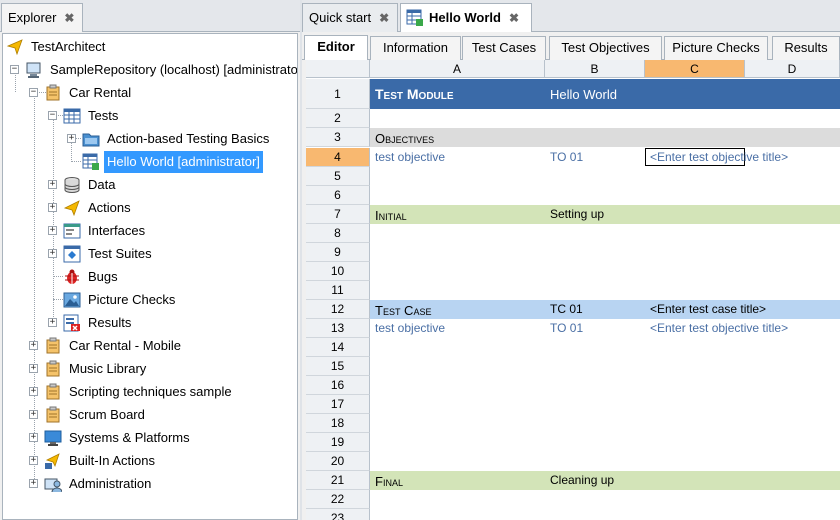  What do you see at coordinates (338, 271) in the screenshot?
I see `row-header: 10` at bounding box center [338, 271].